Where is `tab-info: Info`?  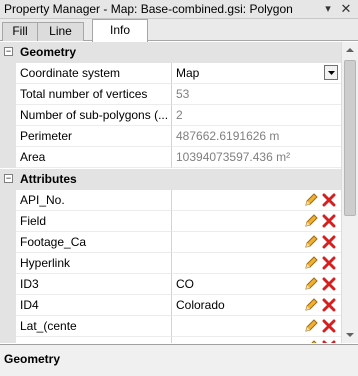 tab-info: Info is located at coordinates (120, 30).